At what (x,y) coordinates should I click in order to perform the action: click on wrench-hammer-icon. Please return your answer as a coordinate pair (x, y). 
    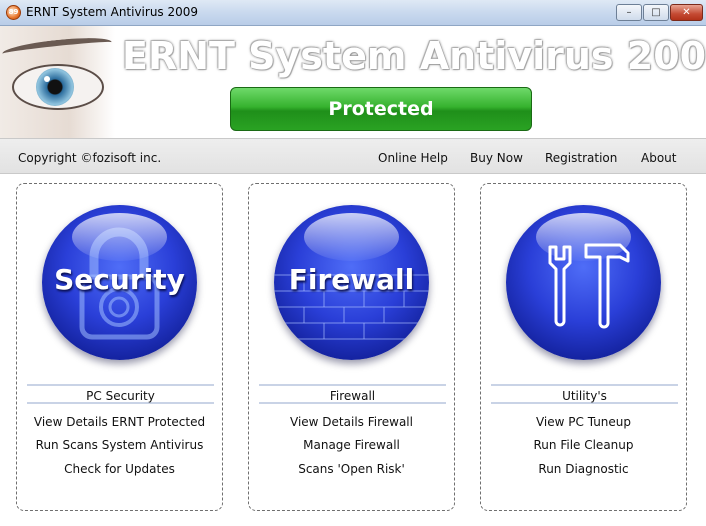
    Looking at the image, I should click on (589, 286).